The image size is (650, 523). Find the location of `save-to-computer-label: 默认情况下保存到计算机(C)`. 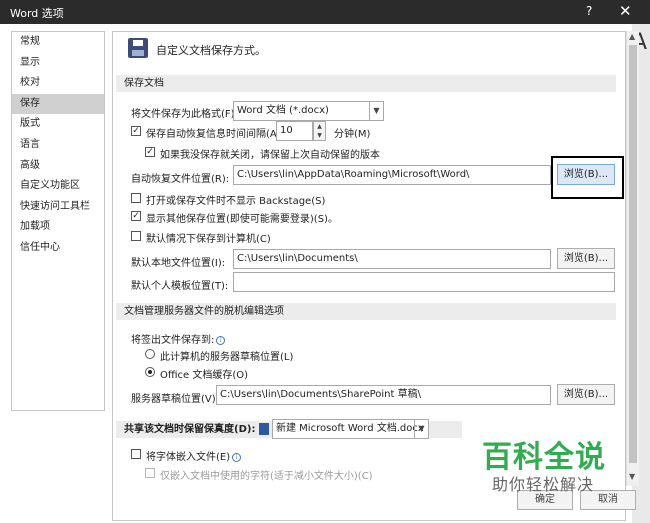

save-to-computer-label: 默认情况下保存到计算机(C) is located at coordinates (208, 239).